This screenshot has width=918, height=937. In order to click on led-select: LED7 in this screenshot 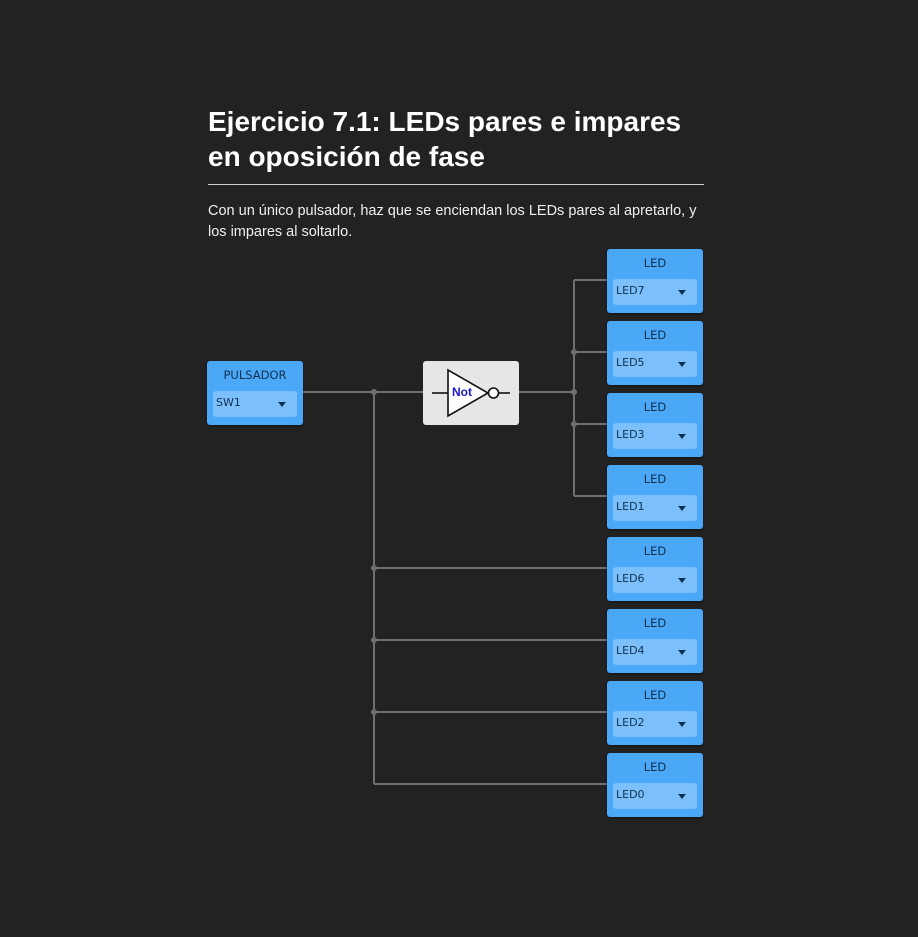, I will do `click(655, 292)`.